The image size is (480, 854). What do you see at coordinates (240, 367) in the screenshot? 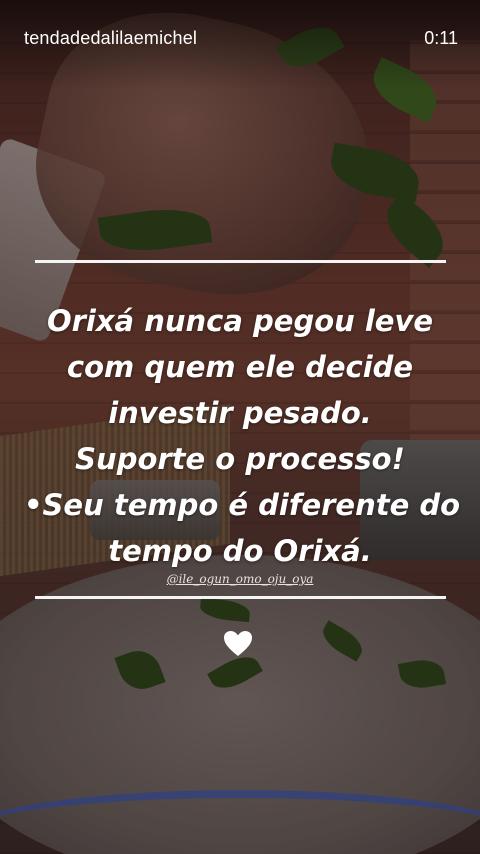
I see `quote-line: com quem ele decide` at bounding box center [240, 367].